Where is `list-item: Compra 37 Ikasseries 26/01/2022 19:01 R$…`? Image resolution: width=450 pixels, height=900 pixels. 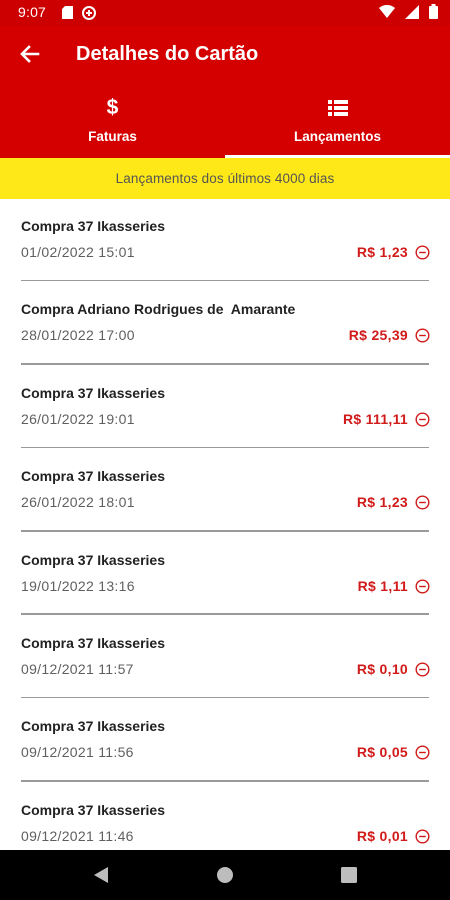
list-item: Compra 37 Ikasseries 26/01/2022 19:01 R$… is located at coordinates (225, 407).